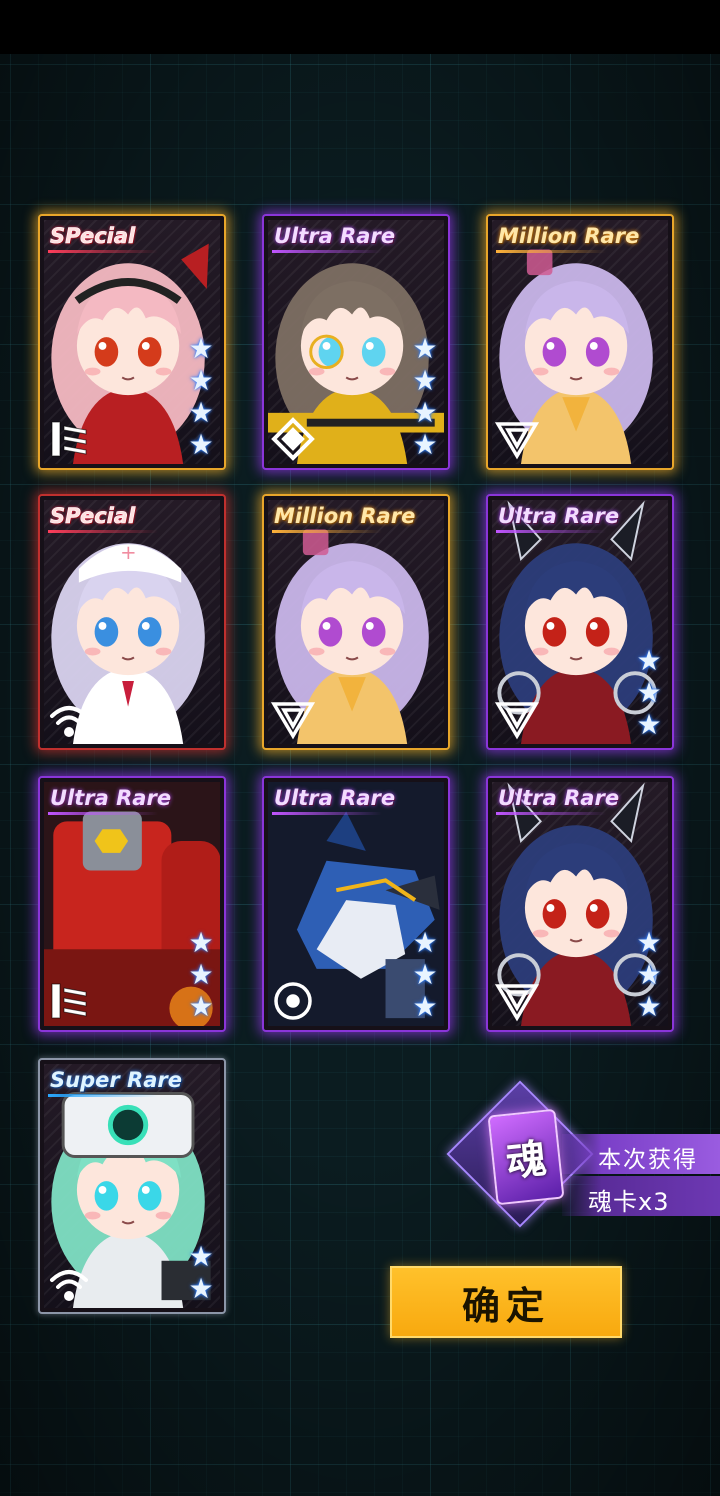 This screenshot has height=1496, width=720. Describe the element at coordinates (583, 1154) in the screenshot. I see `reward-panel: 魂 本次获得 魂卡x3` at that location.